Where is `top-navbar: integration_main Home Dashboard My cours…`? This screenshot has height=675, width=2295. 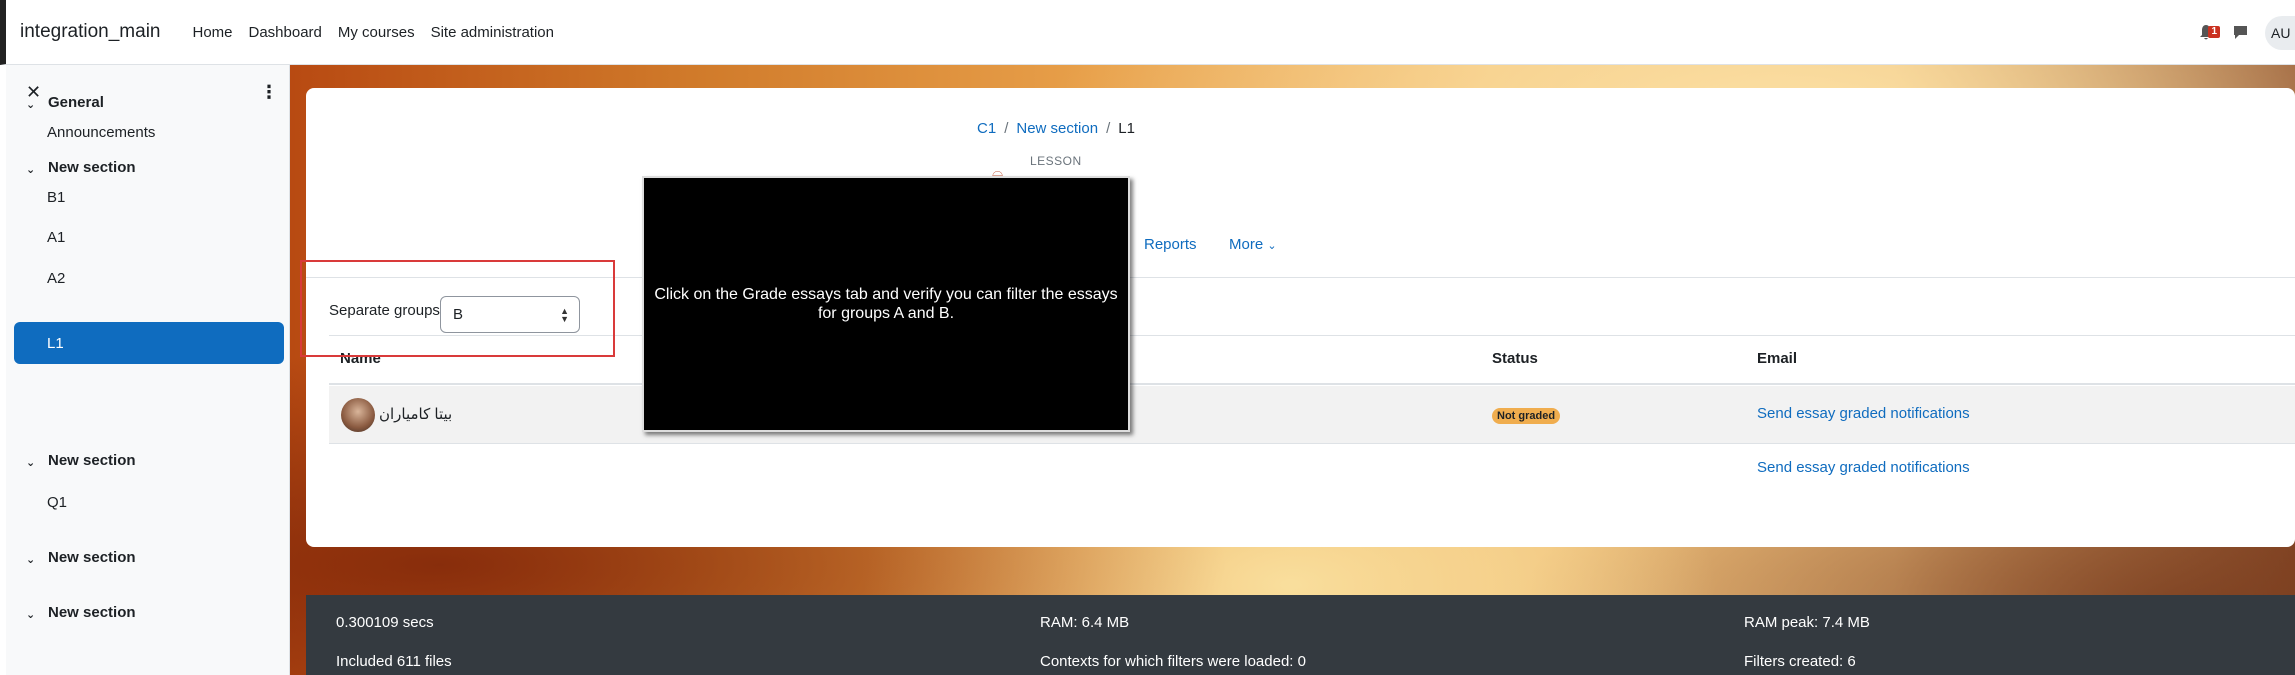 top-navbar: integration_main Home Dashboard My cours… is located at coordinates (1147, 32).